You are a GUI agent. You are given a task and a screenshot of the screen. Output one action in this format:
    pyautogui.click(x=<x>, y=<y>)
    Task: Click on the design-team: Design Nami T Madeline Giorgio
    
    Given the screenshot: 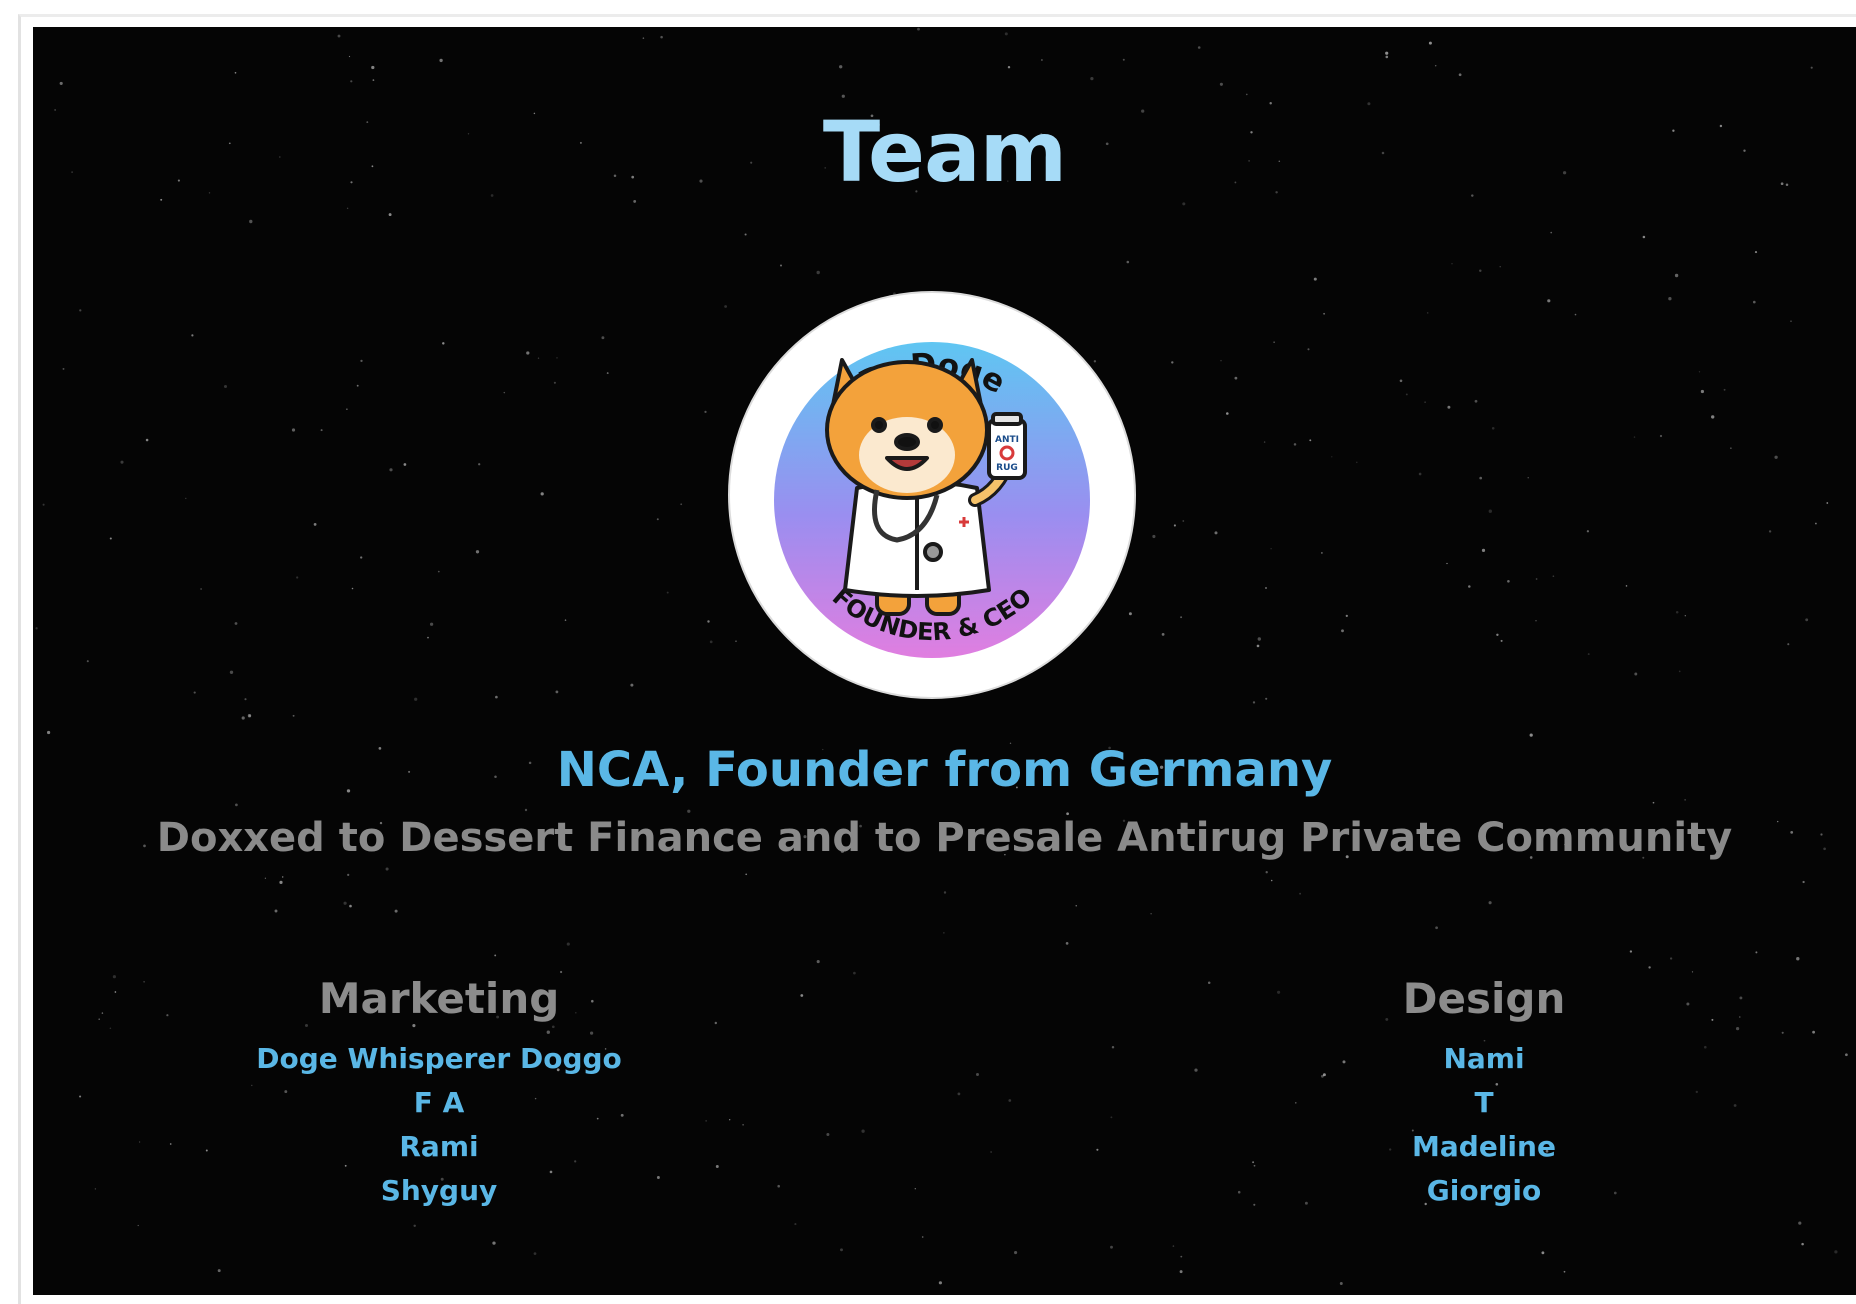 What is the action you would take?
    pyautogui.click(x=1484, y=1090)
    